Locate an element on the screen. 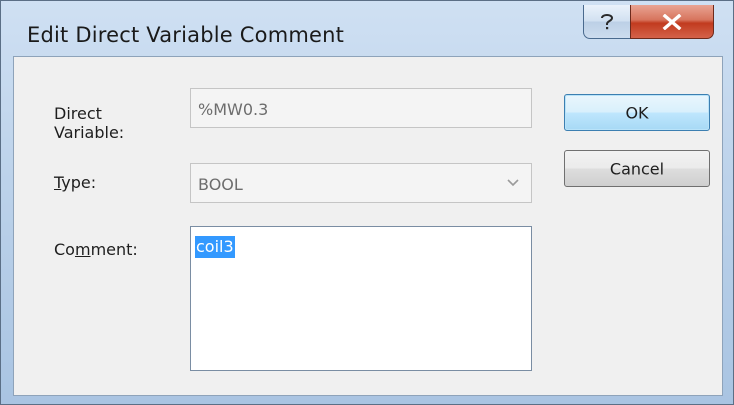  comment-value: coil3 is located at coordinates (215, 247).